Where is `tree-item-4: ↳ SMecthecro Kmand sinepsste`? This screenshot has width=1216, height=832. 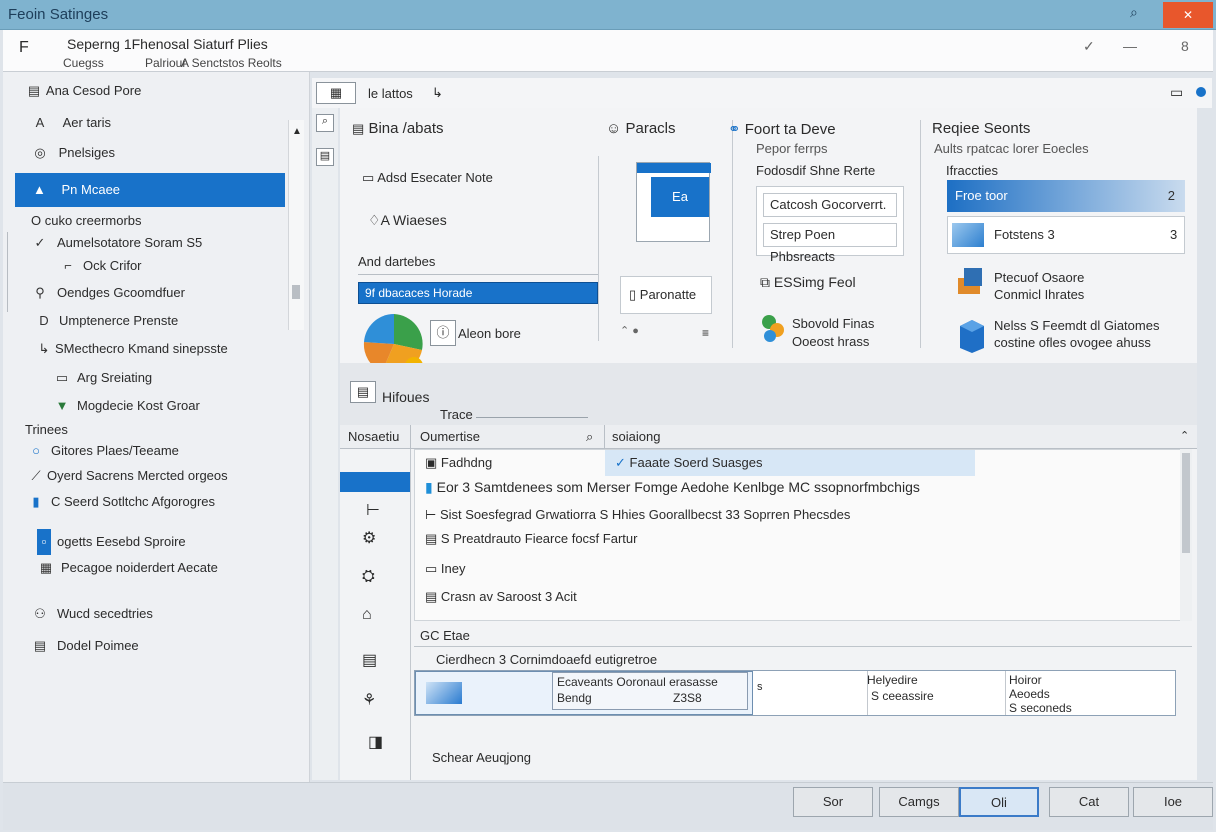 tree-item-4: ↳ SMecthecro Kmand sinepsste is located at coordinates (131, 349).